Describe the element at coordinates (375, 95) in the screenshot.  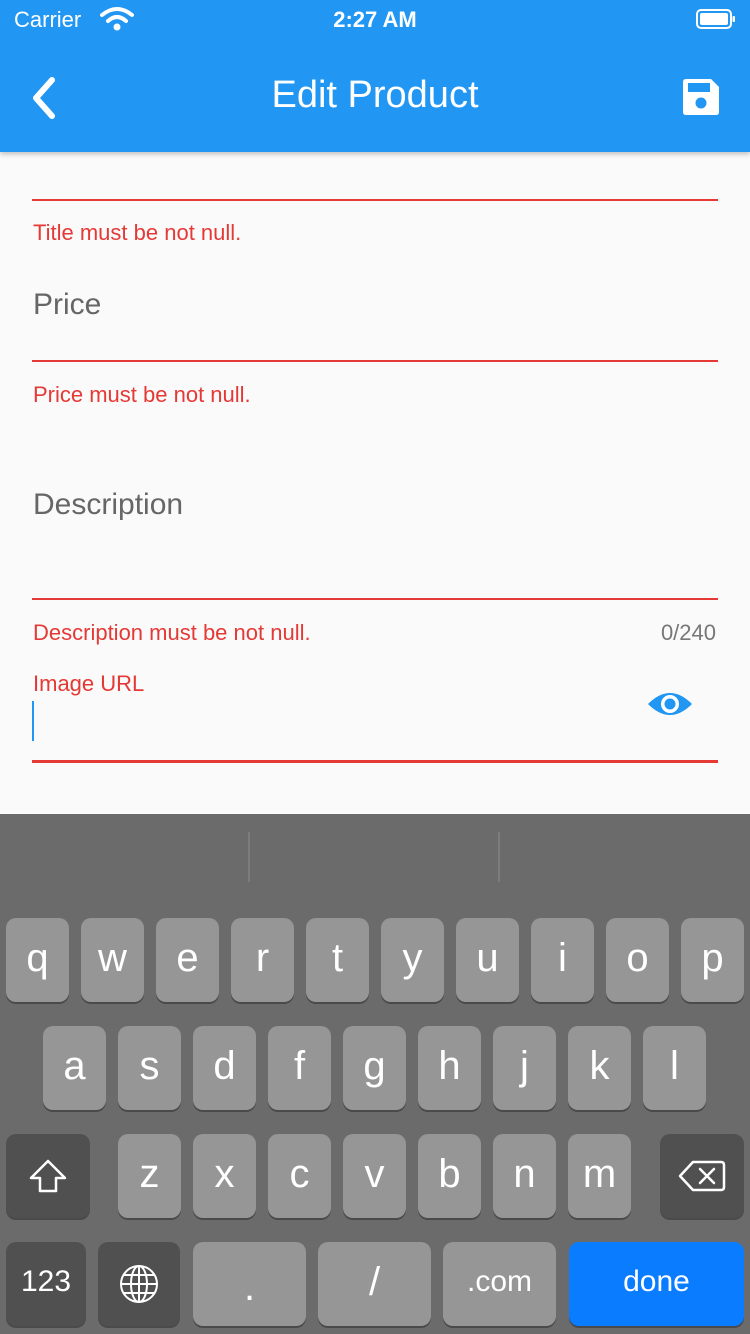
I see `page-title: Edit Product` at that location.